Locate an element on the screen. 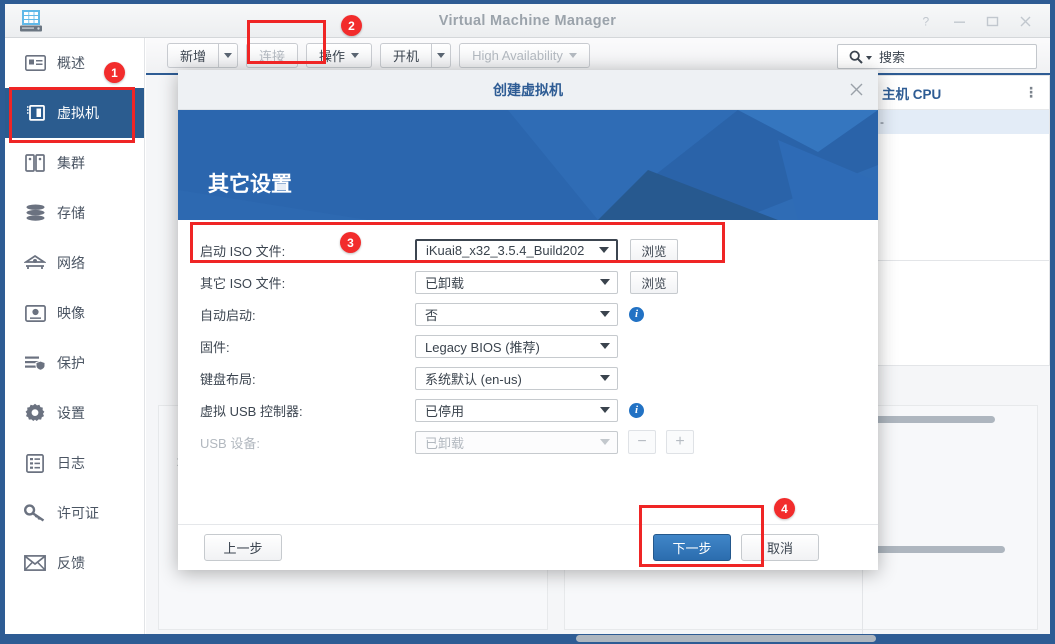 This screenshot has width=1055, height=644. cluster-icon is located at coordinates (35, 163).